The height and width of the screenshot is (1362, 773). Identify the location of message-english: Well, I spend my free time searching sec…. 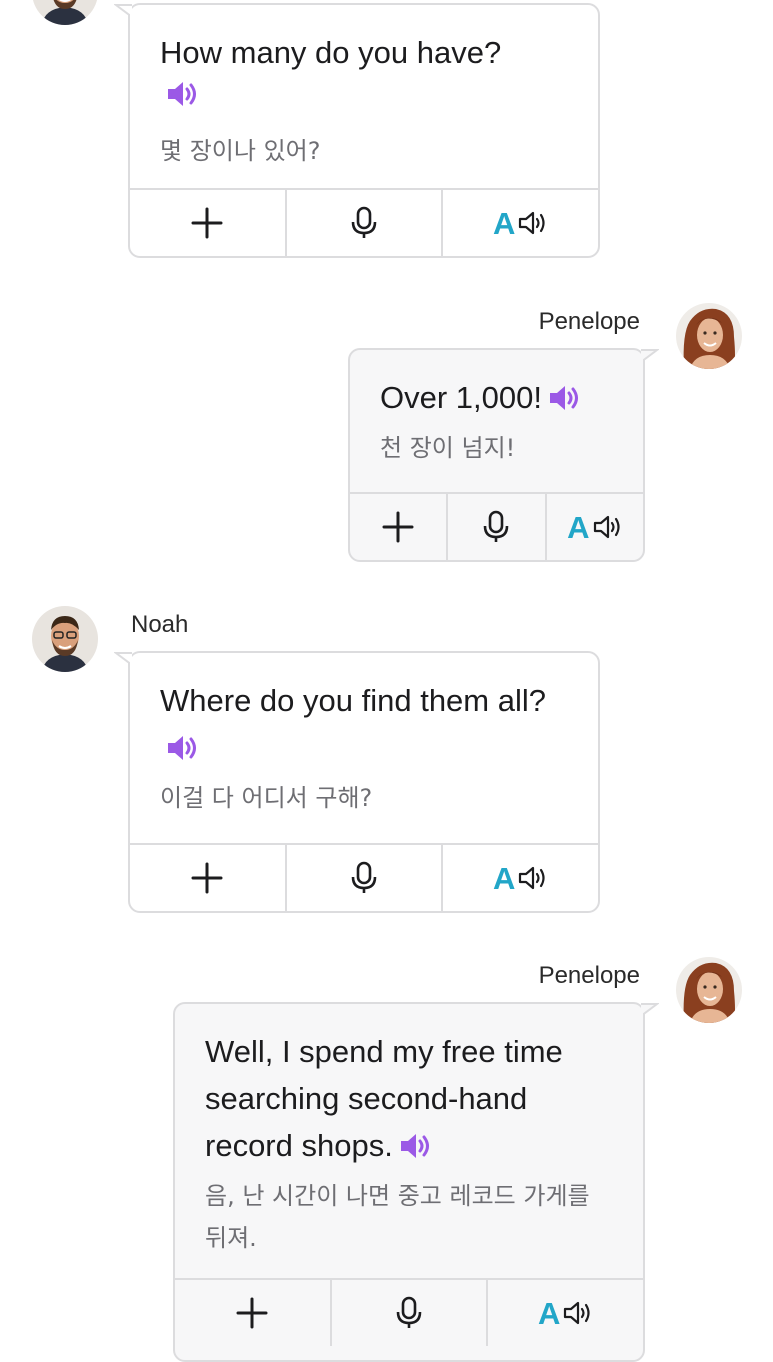
(384, 1098).